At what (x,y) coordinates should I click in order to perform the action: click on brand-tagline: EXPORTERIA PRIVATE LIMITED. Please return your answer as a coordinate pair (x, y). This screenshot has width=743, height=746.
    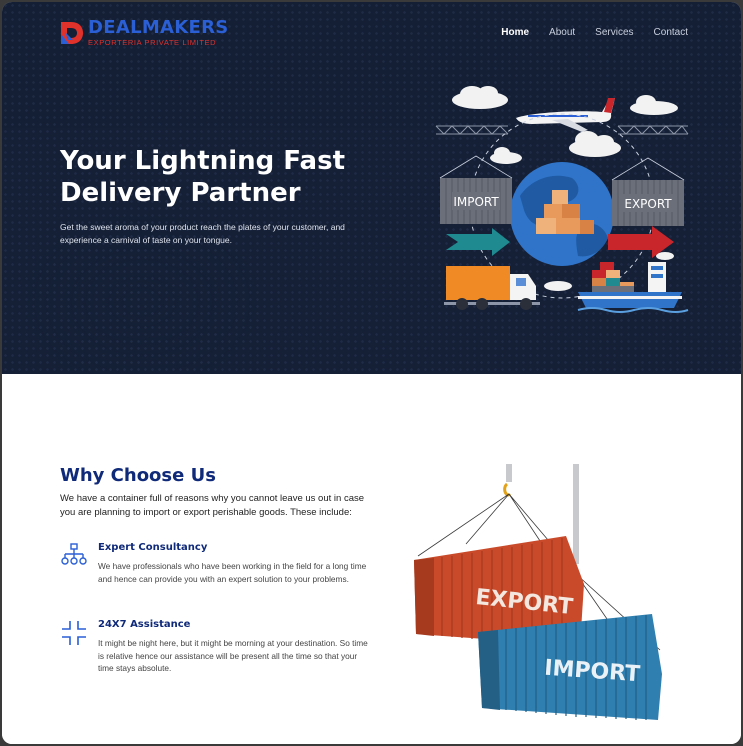
    Looking at the image, I should click on (152, 42).